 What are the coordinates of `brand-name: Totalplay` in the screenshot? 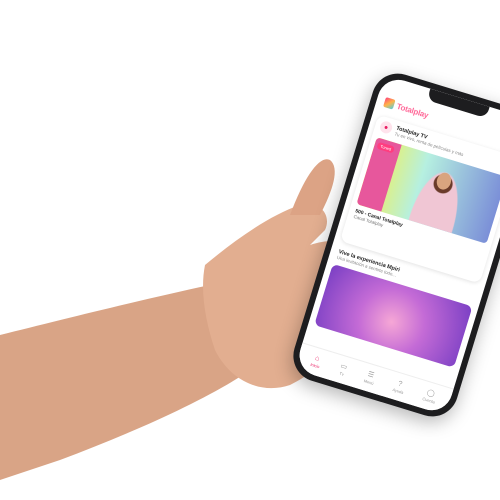 It's located at (412, 110).